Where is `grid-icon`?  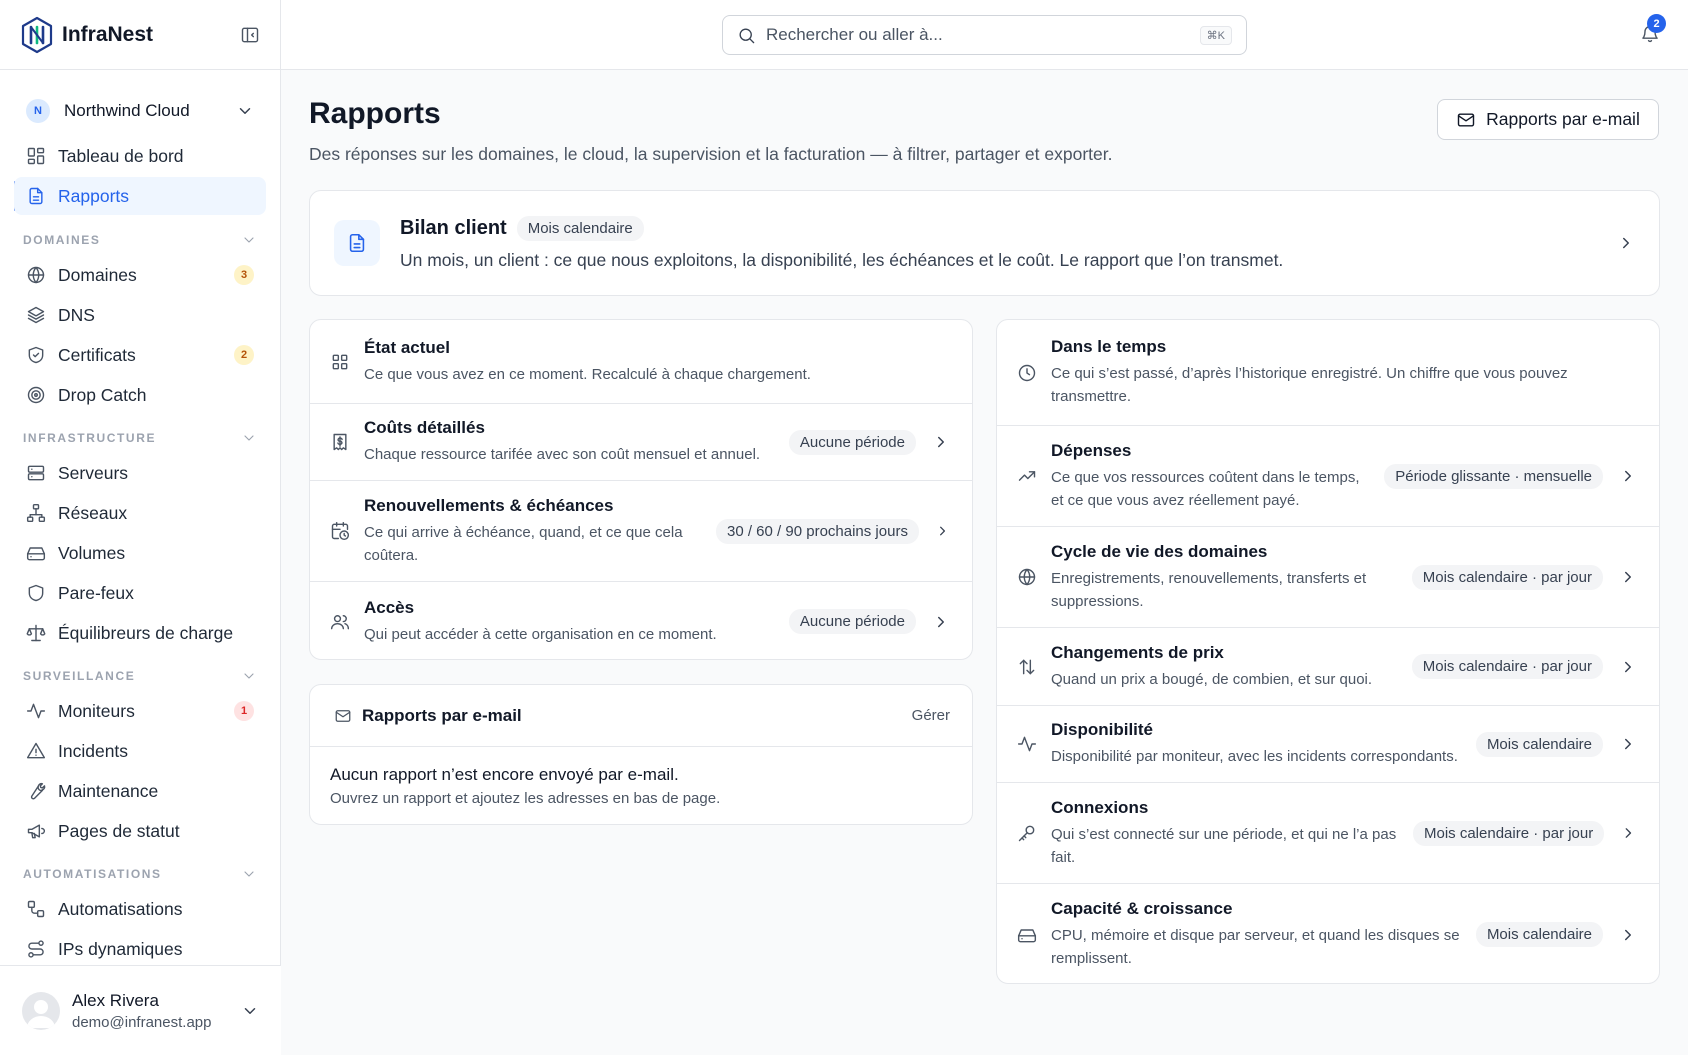
grid-icon is located at coordinates (340, 361).